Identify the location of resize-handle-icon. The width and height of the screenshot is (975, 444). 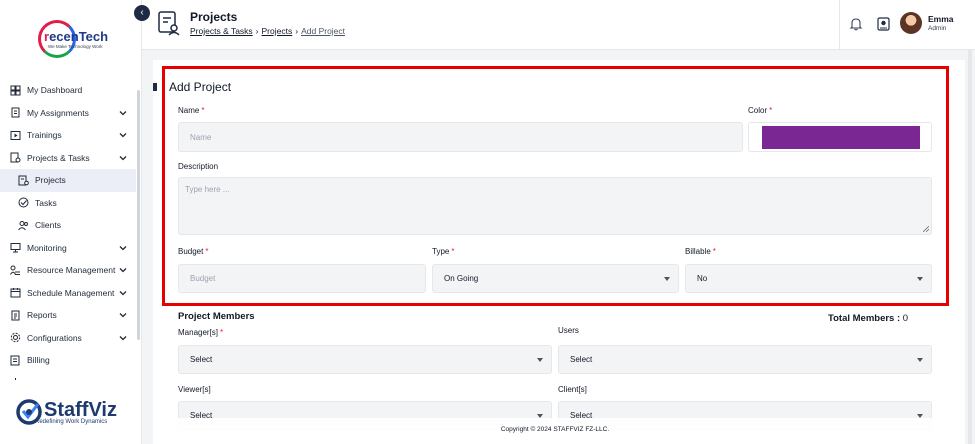
(926, 229).